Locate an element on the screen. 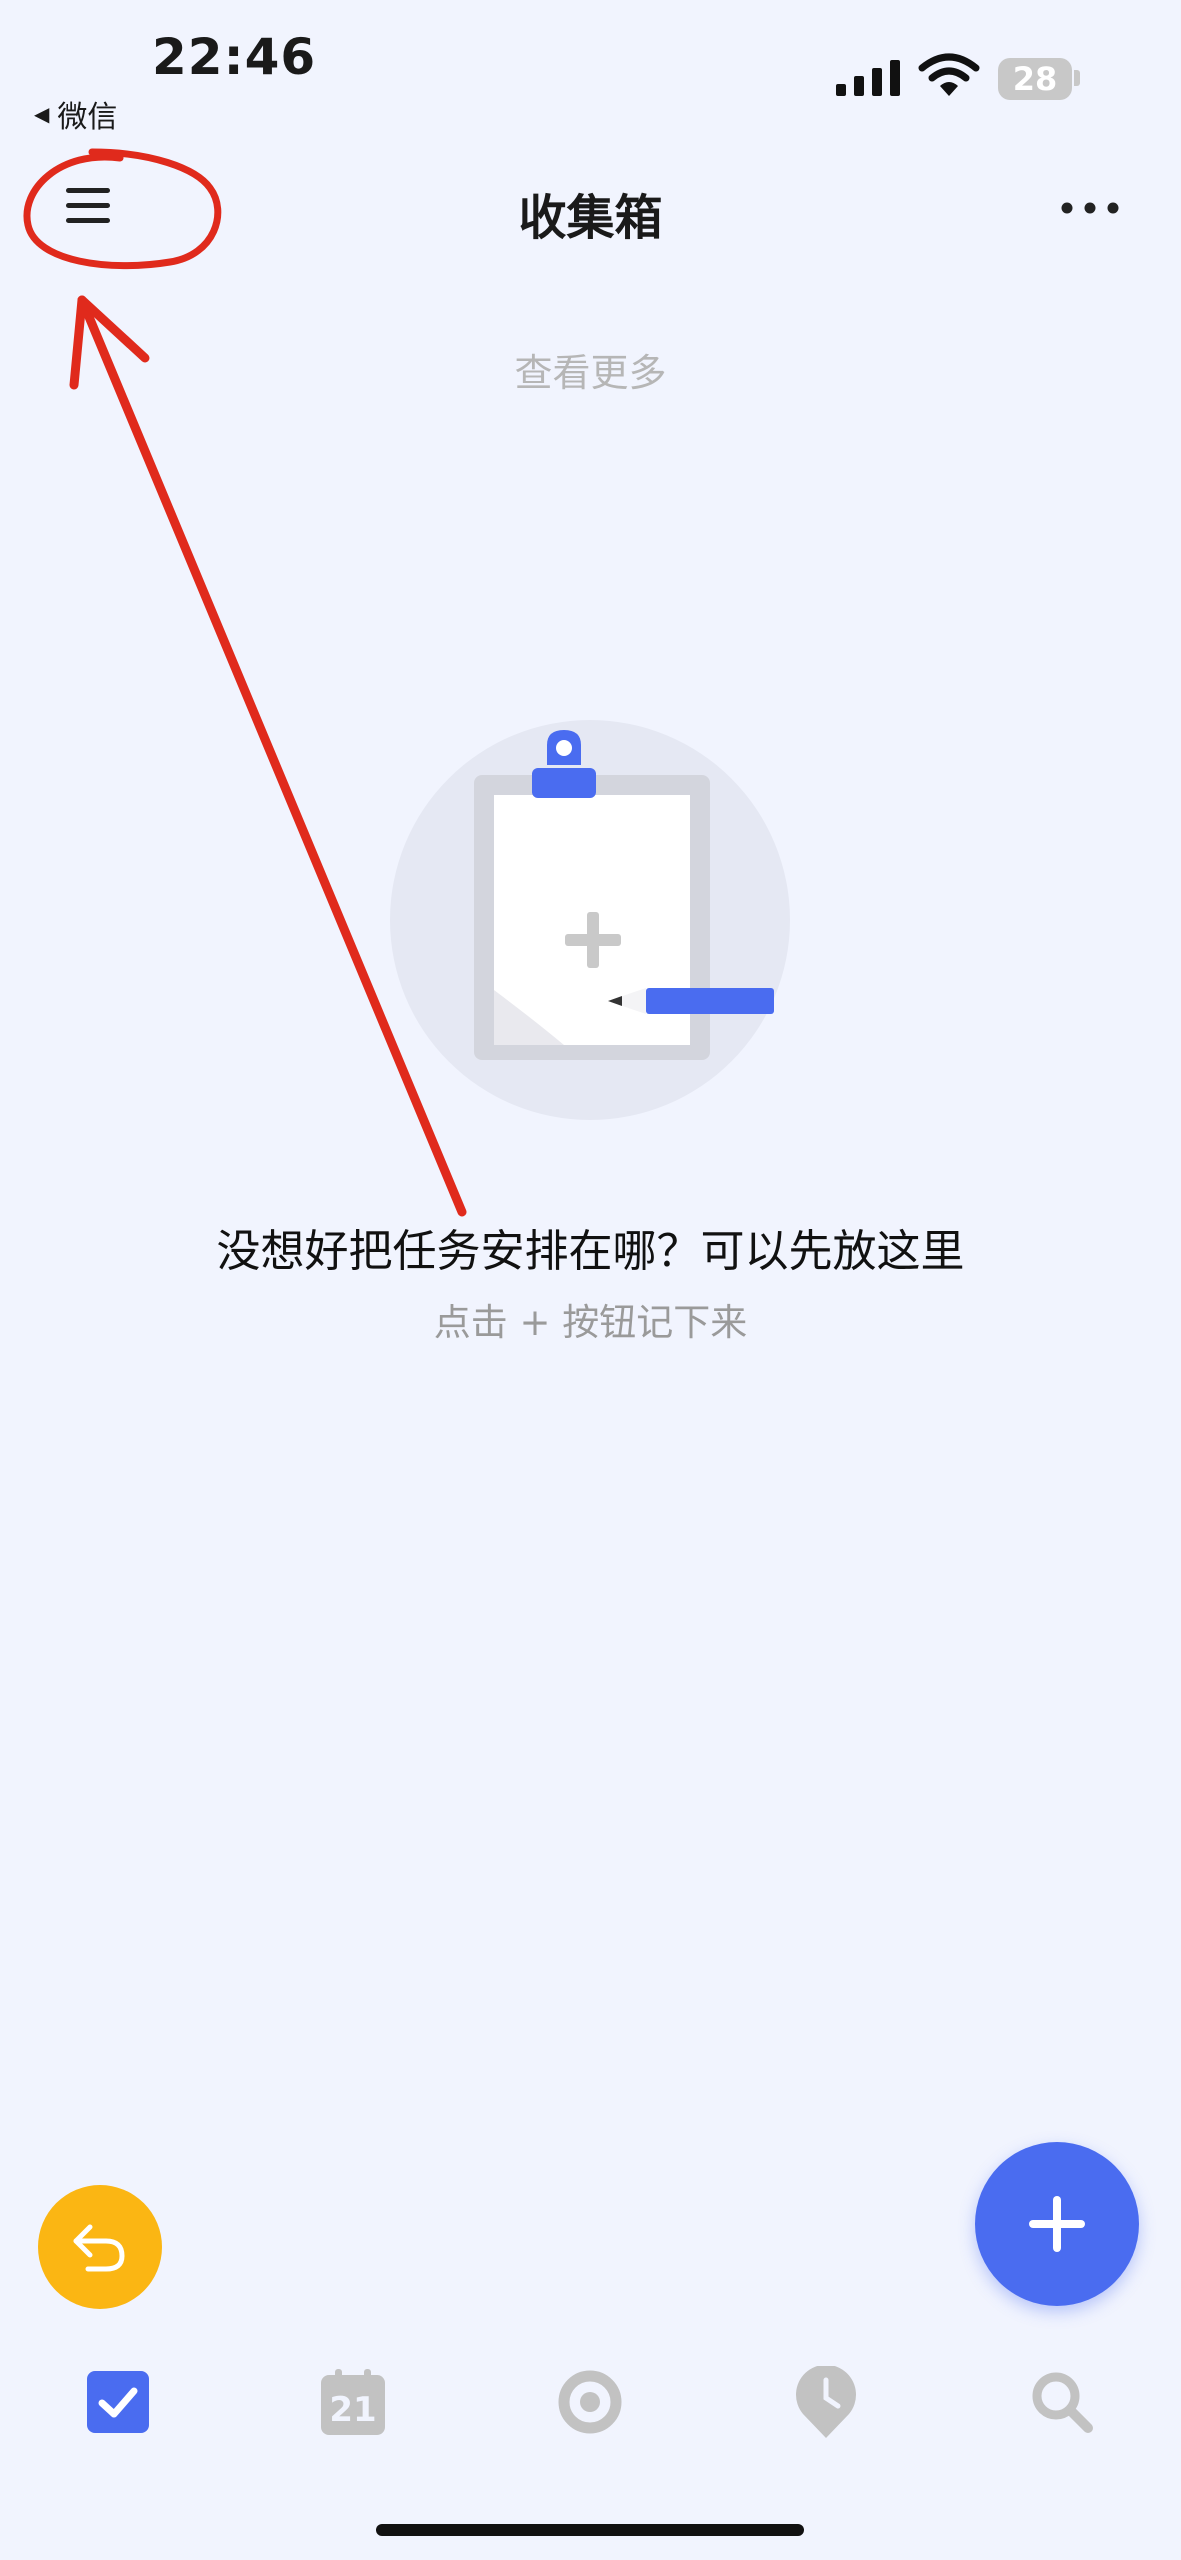 The image size is (1181, 2560). battery-level: 28 is located at coordinates (1035, 79).